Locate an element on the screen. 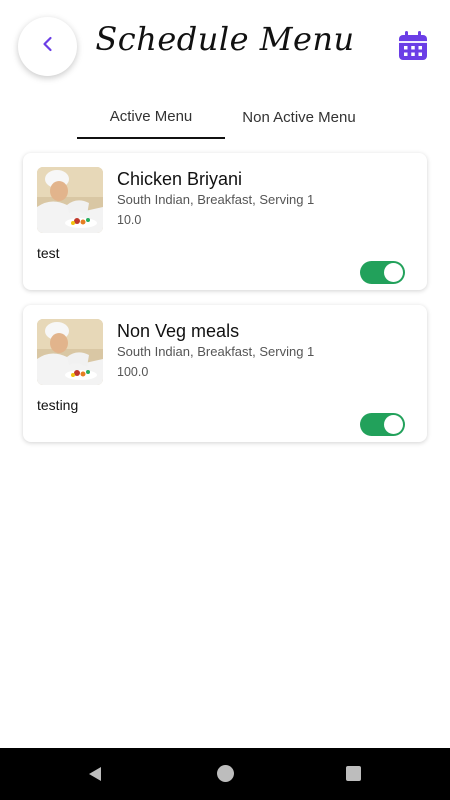  item-price: 10.0 is located at coordinates (129, 220).